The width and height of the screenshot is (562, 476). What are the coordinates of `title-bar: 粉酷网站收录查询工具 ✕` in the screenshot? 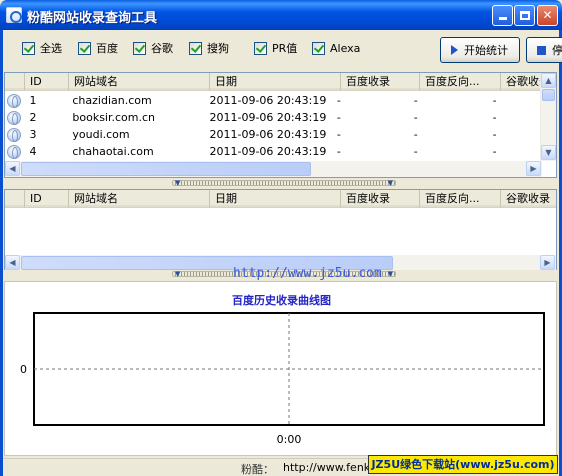 It's located at (281, 15).